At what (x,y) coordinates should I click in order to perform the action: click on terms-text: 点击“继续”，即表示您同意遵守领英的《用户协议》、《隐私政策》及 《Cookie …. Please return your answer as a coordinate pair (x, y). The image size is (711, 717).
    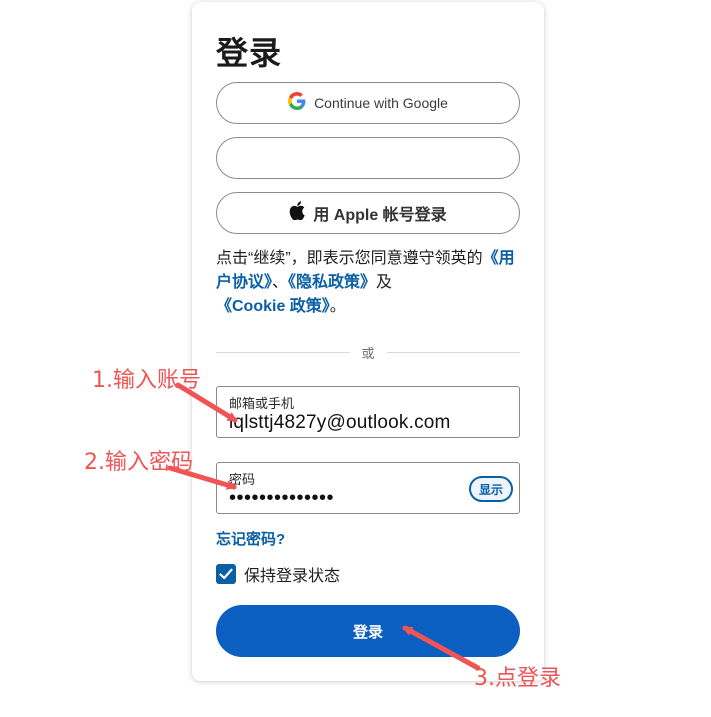
    Looking at the image, I should click on (366, 283).